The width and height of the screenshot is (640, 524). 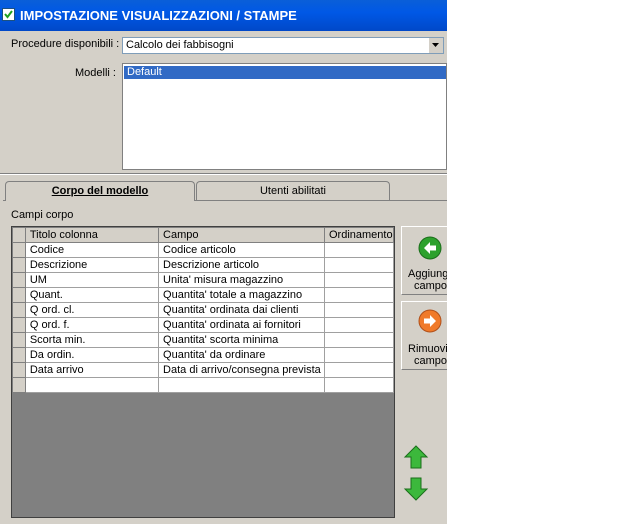 I want to click on table-cell: Quantita' ordinata dai clienti, so click(x=241, y=310).